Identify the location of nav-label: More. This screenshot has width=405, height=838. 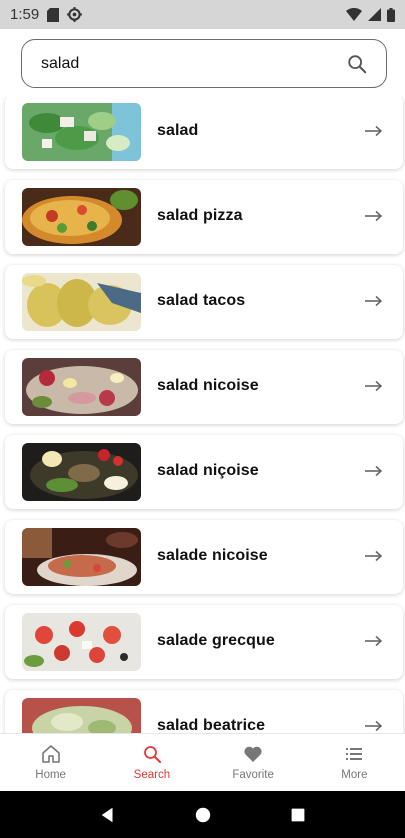
(354, 775).